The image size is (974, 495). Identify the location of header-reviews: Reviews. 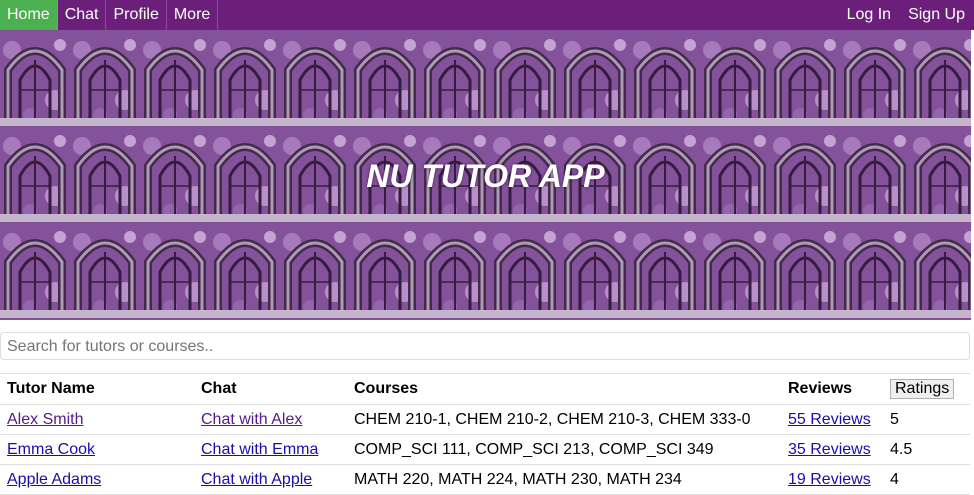
(832, 389).